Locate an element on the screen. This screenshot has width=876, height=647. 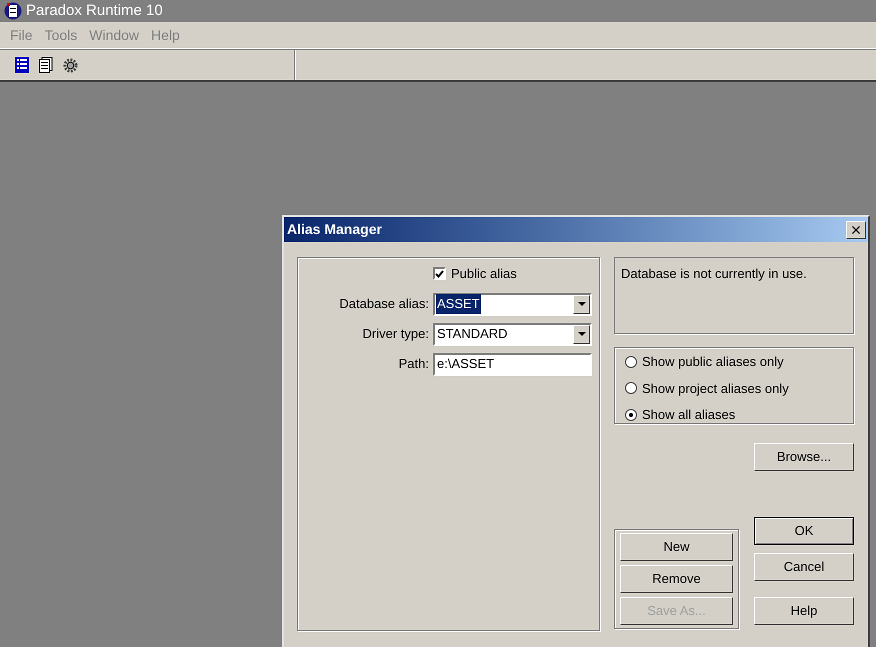
status-text: Database is not currently in use. is located at coordinates (714, 273).